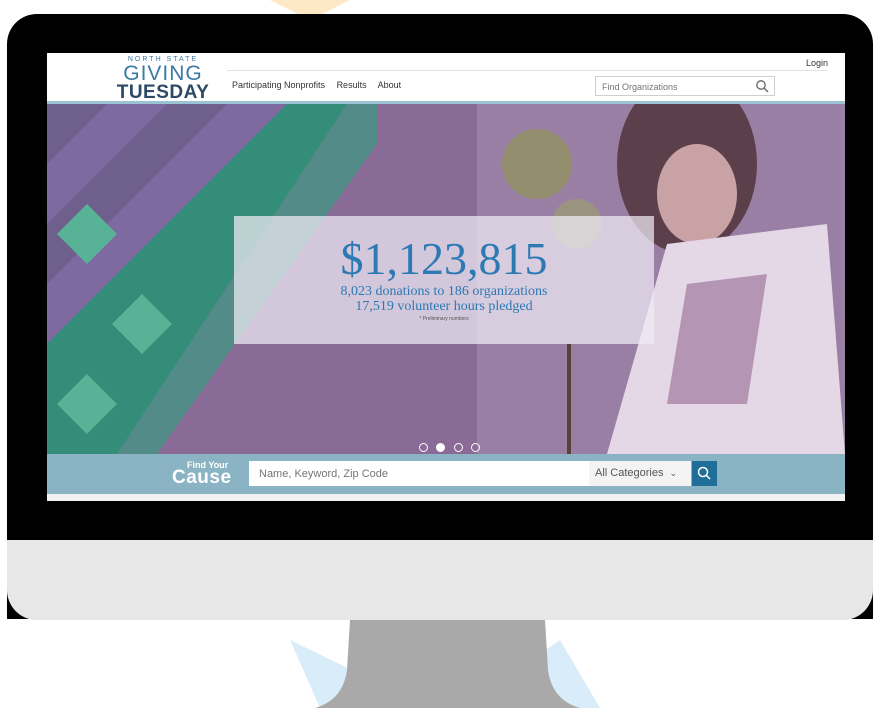 The width and height of the screenshot is (873, 708). Describe the element at coordinates (444, 319) in the screenshot. I see `preliminary-note: * Preliminary numbers` at that location.